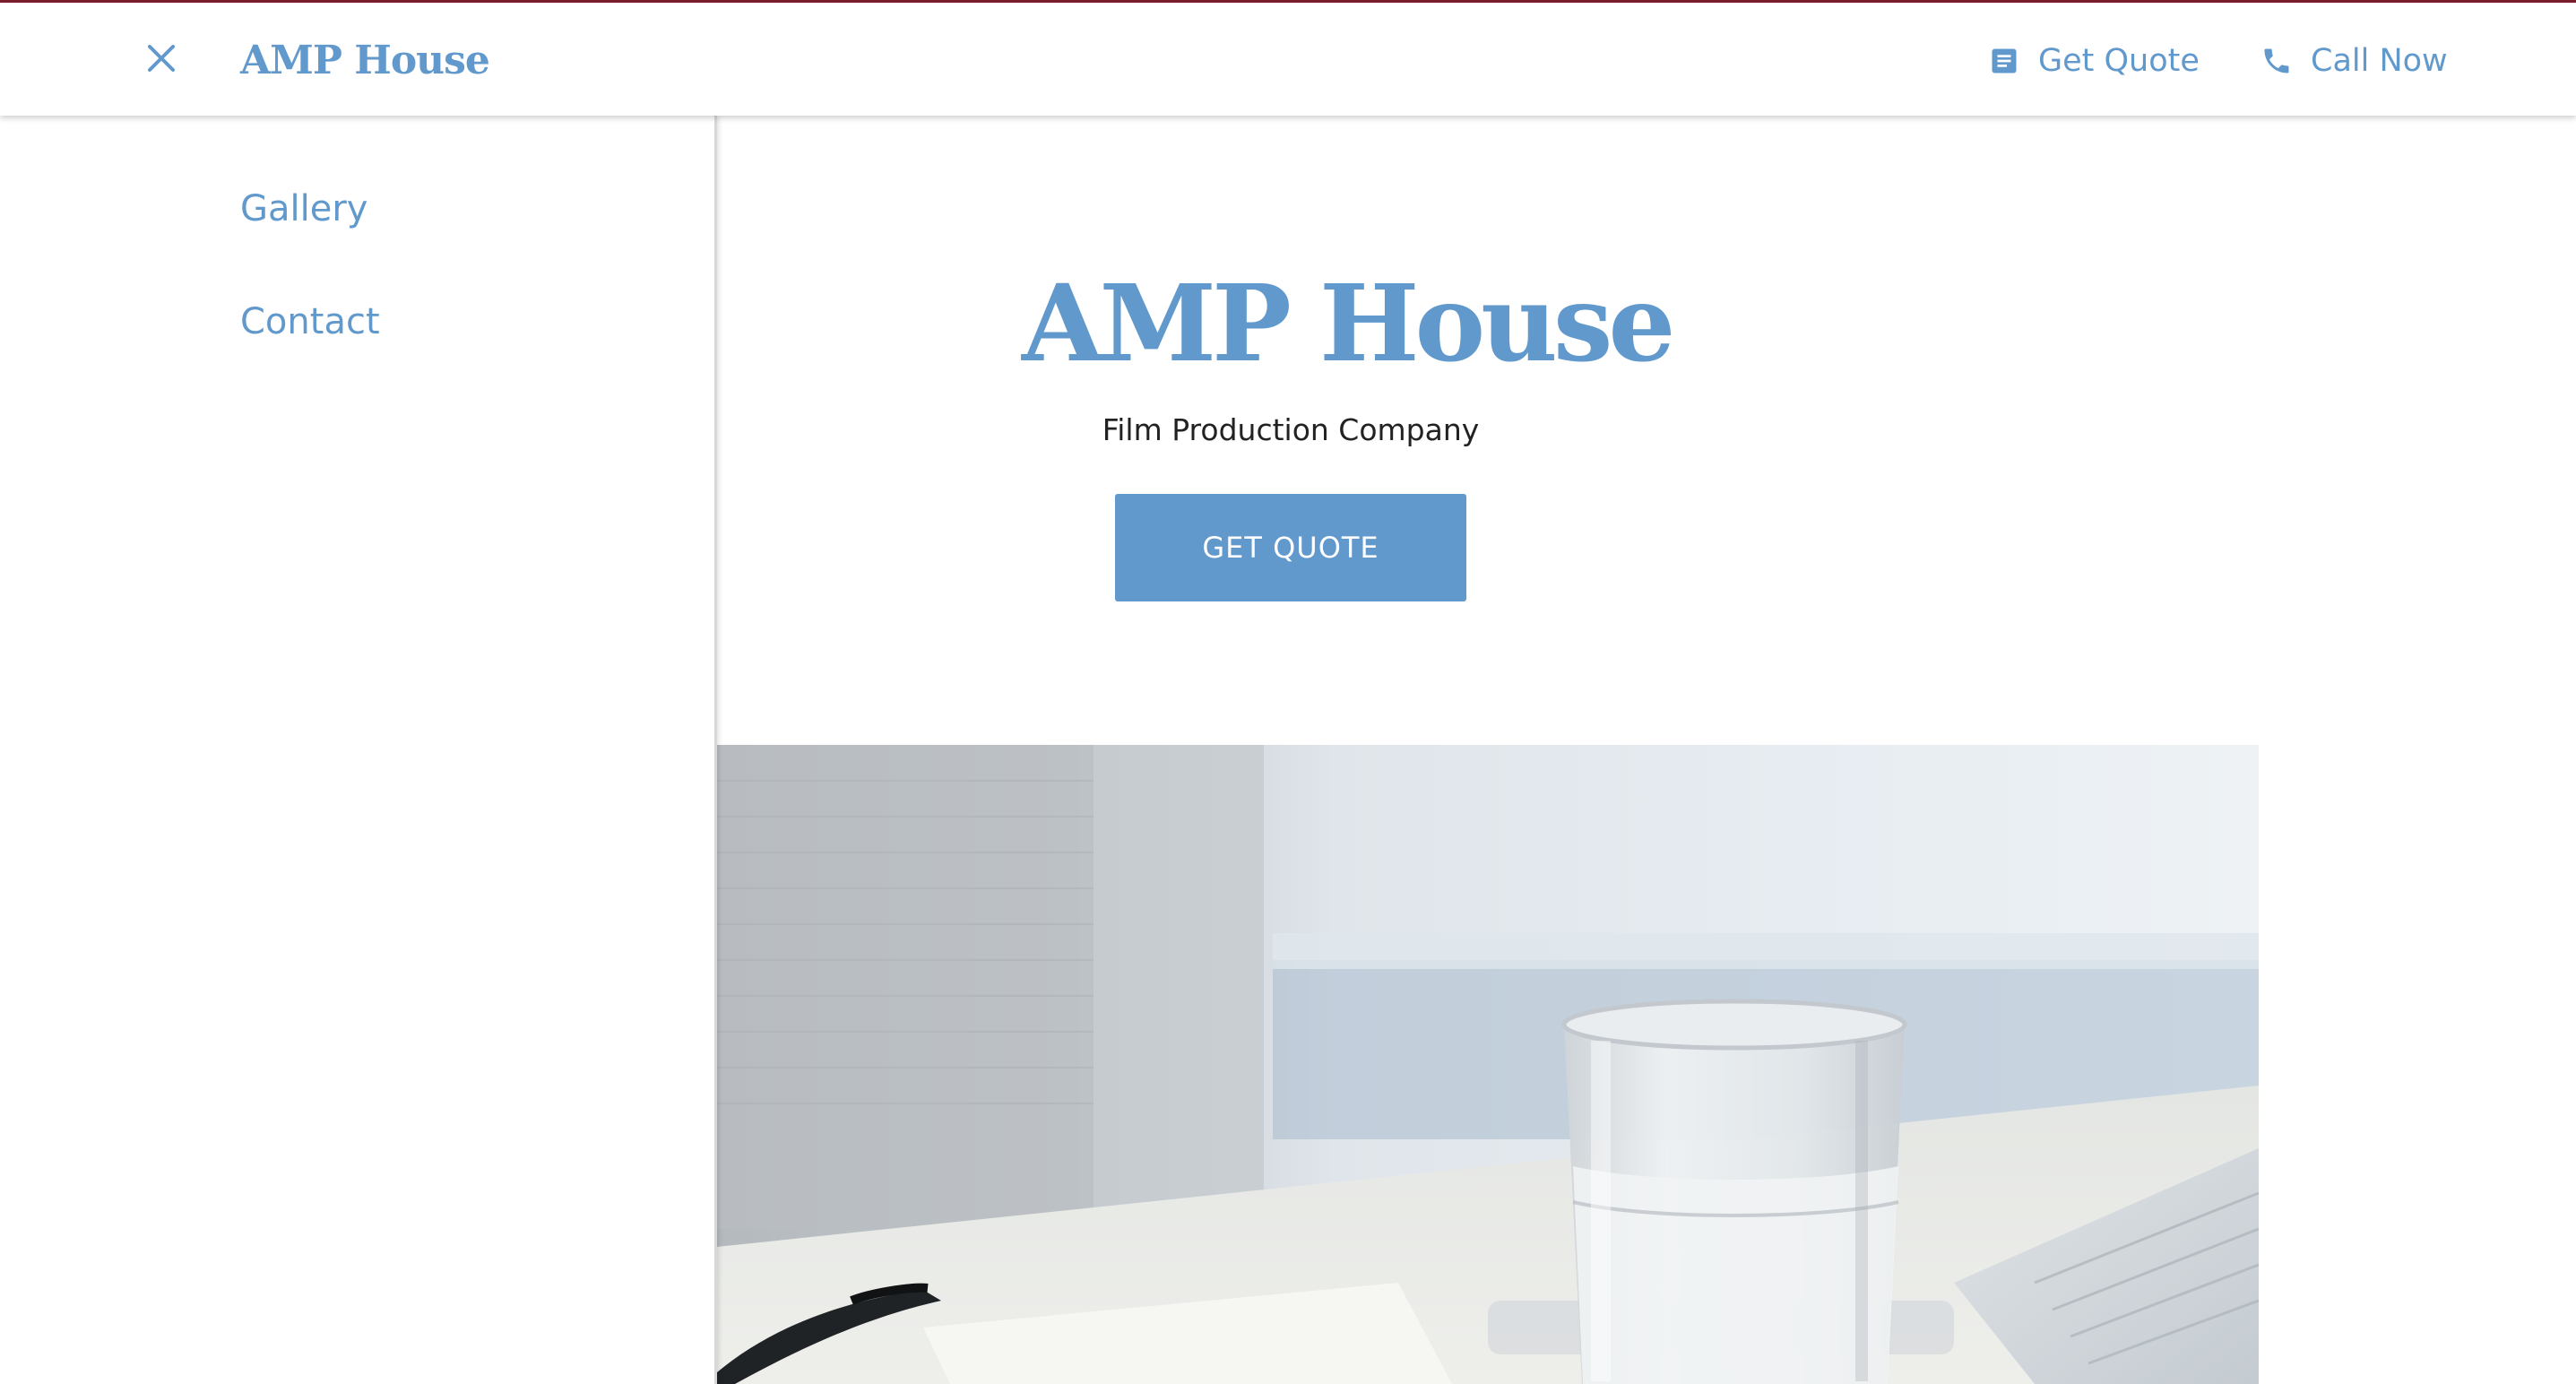 This screenshot has height=1384, width=2576. I want to click on brand-logo: AMP House, so click(365, 61).